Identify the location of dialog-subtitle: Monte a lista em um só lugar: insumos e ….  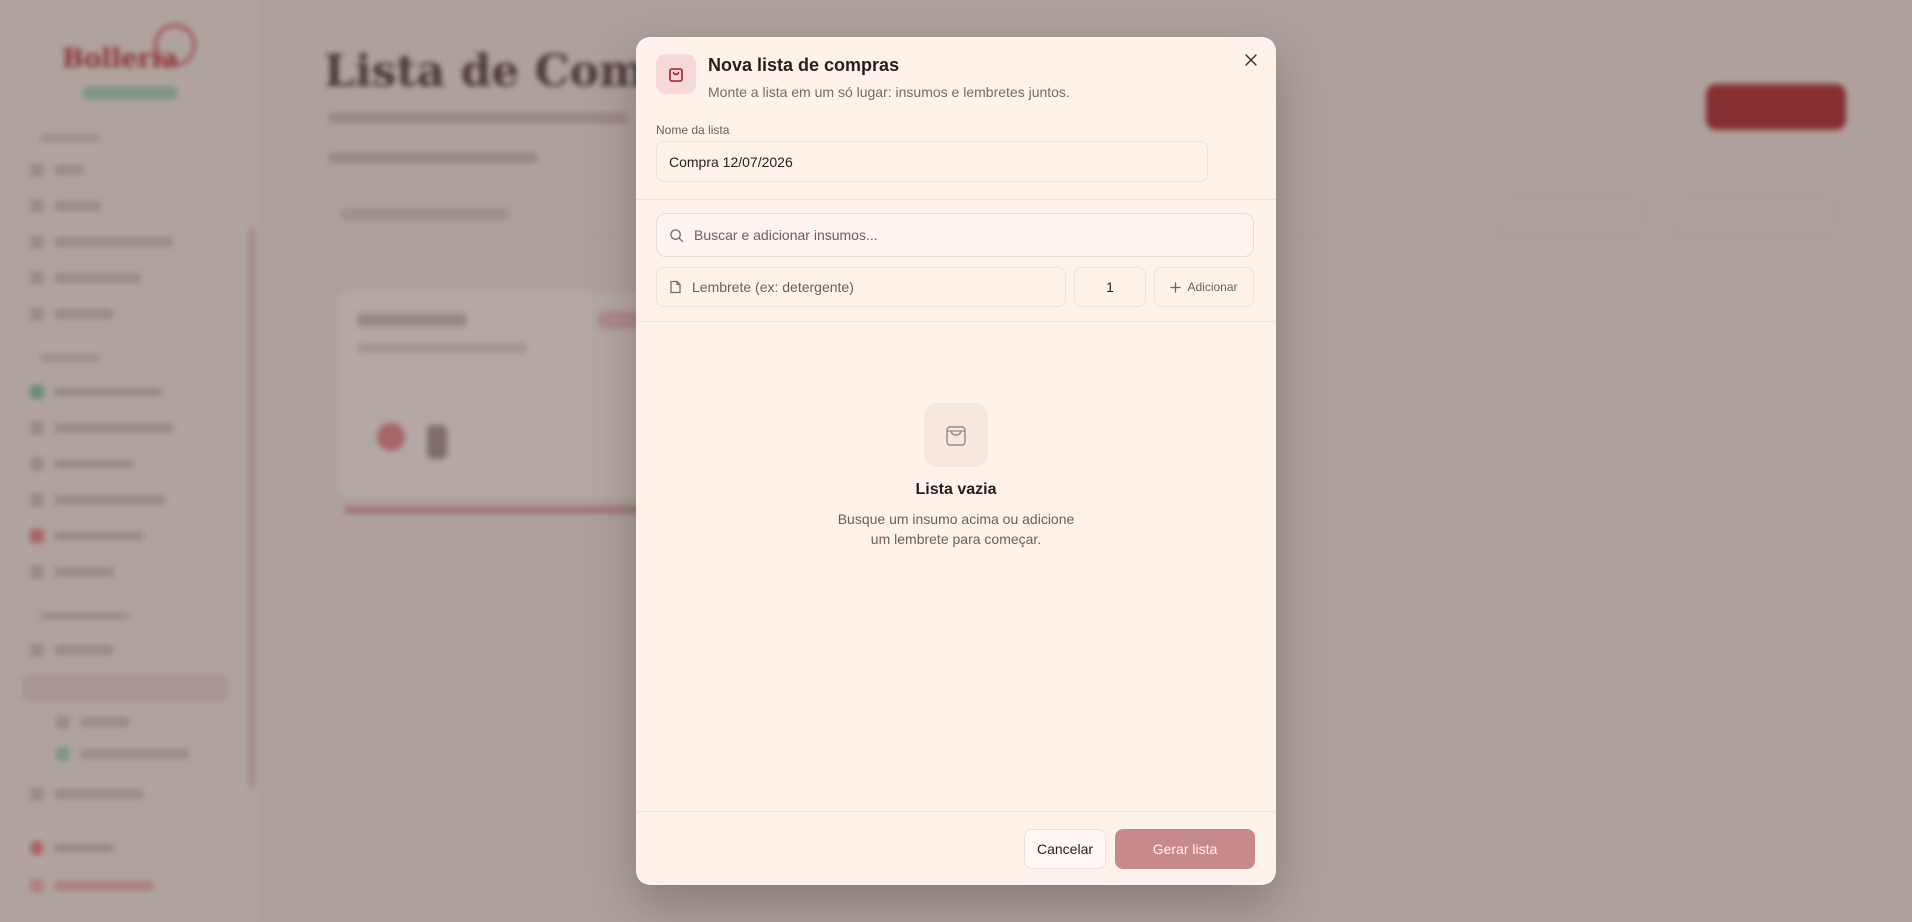
(889, 92).